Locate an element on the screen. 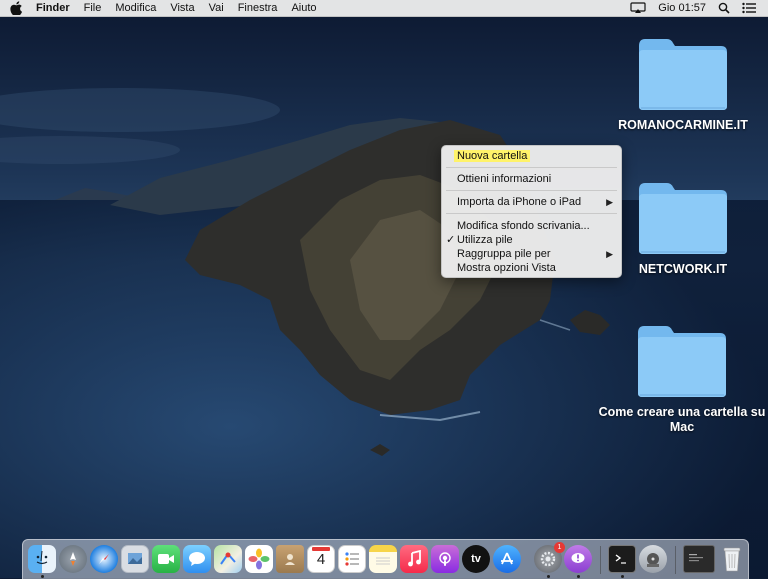 This screenshot has width=768, height=579. desktop-folder: NETCWORK.IT is located at coordinates (683, 228).